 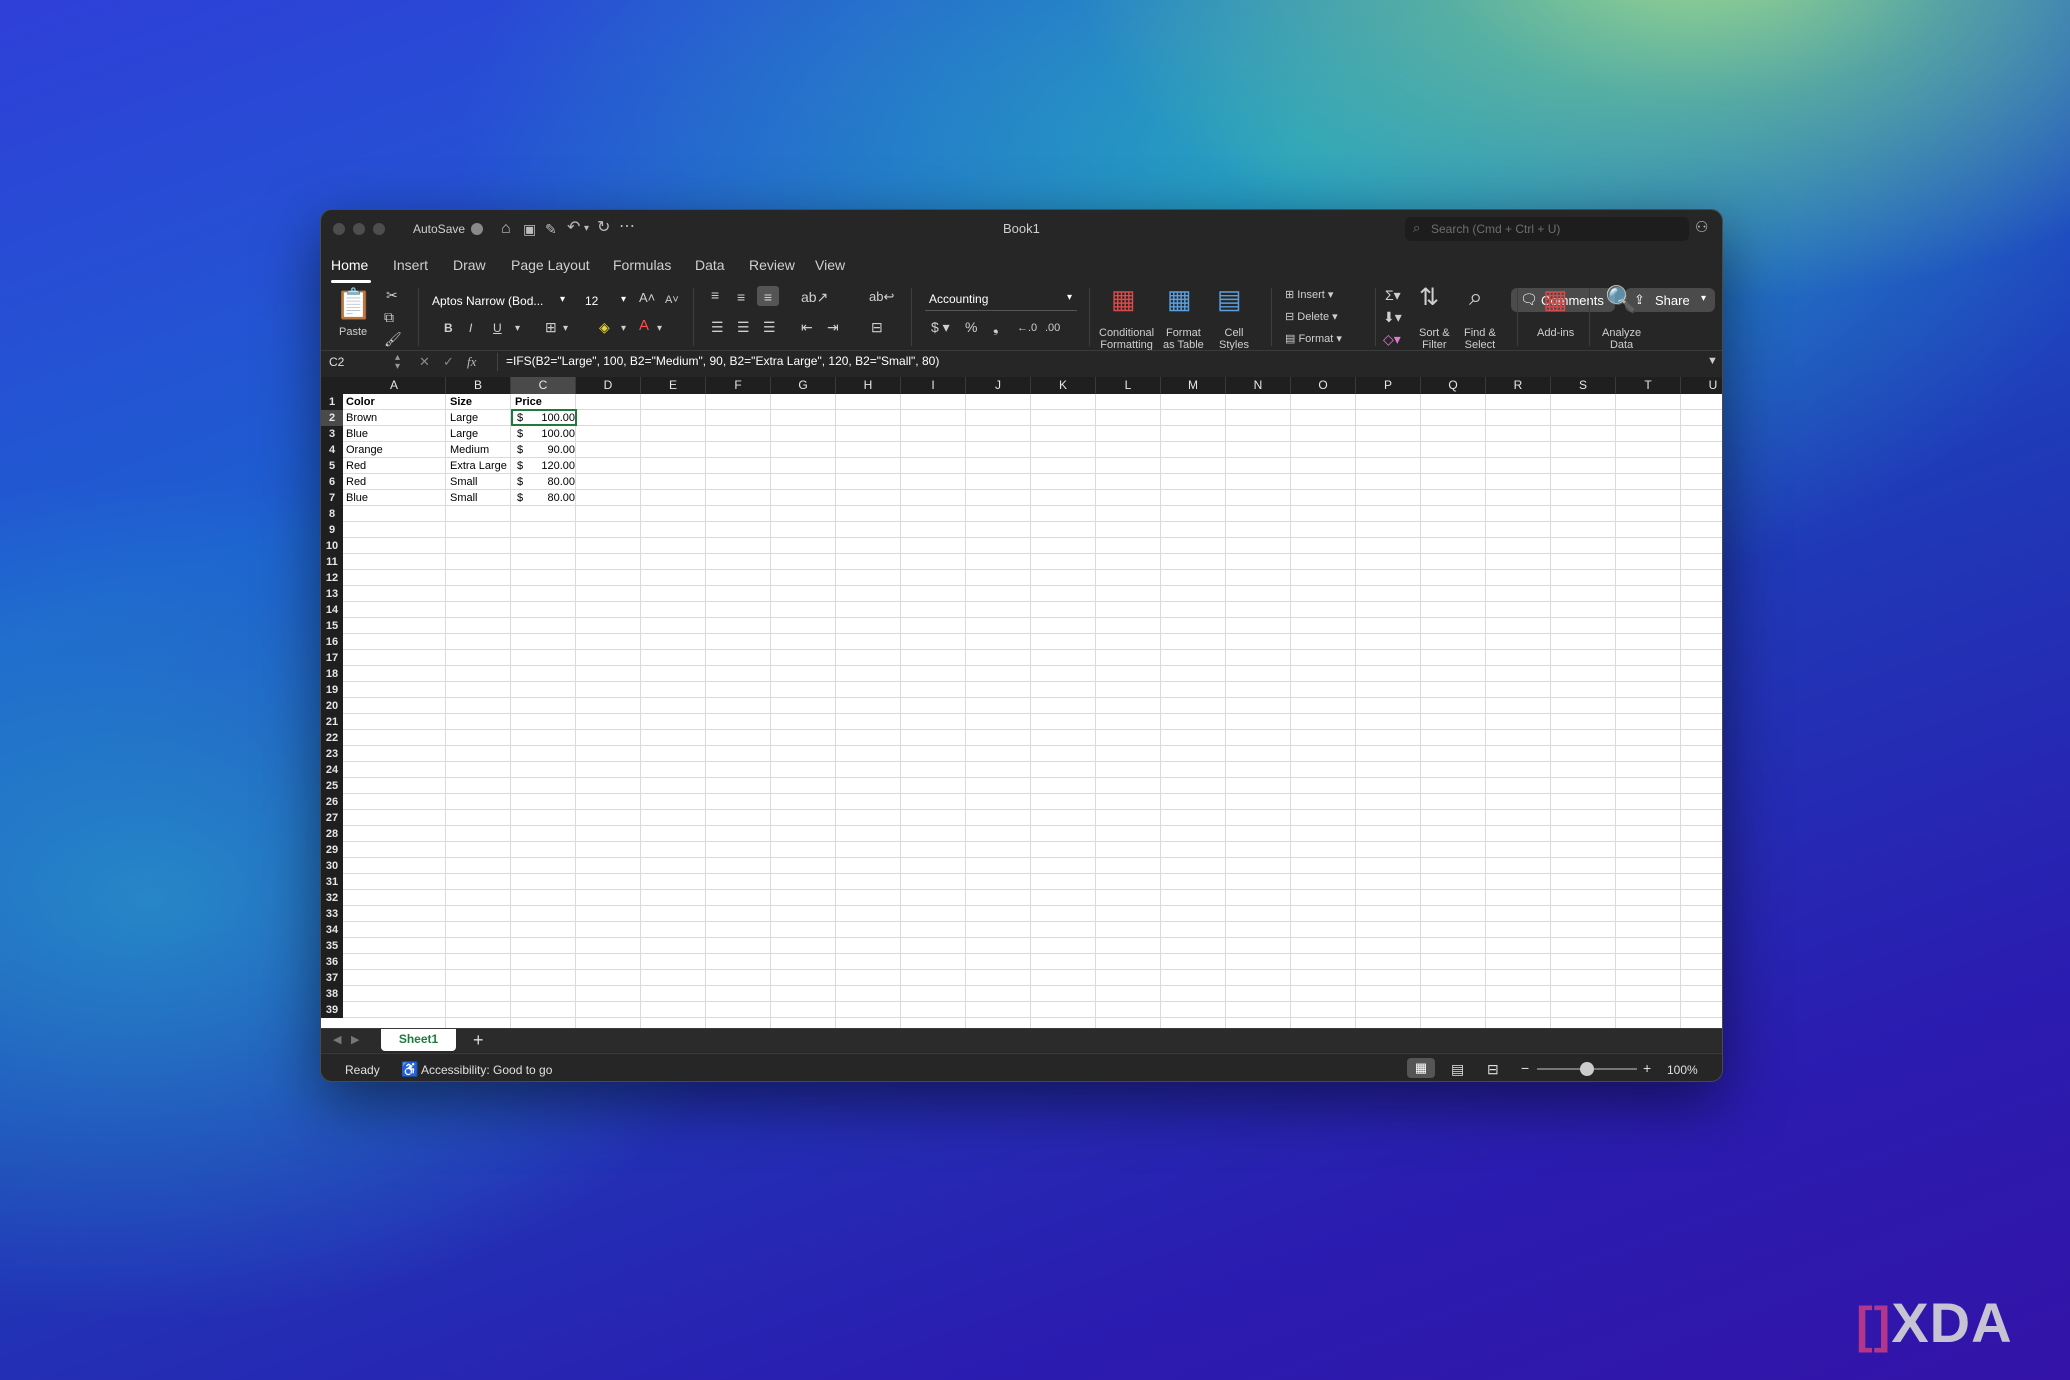 What do you see at coordinates (551, 327) in the screenshot?
I see `borders-icon: ⊞` at bounding box center [551, 327].